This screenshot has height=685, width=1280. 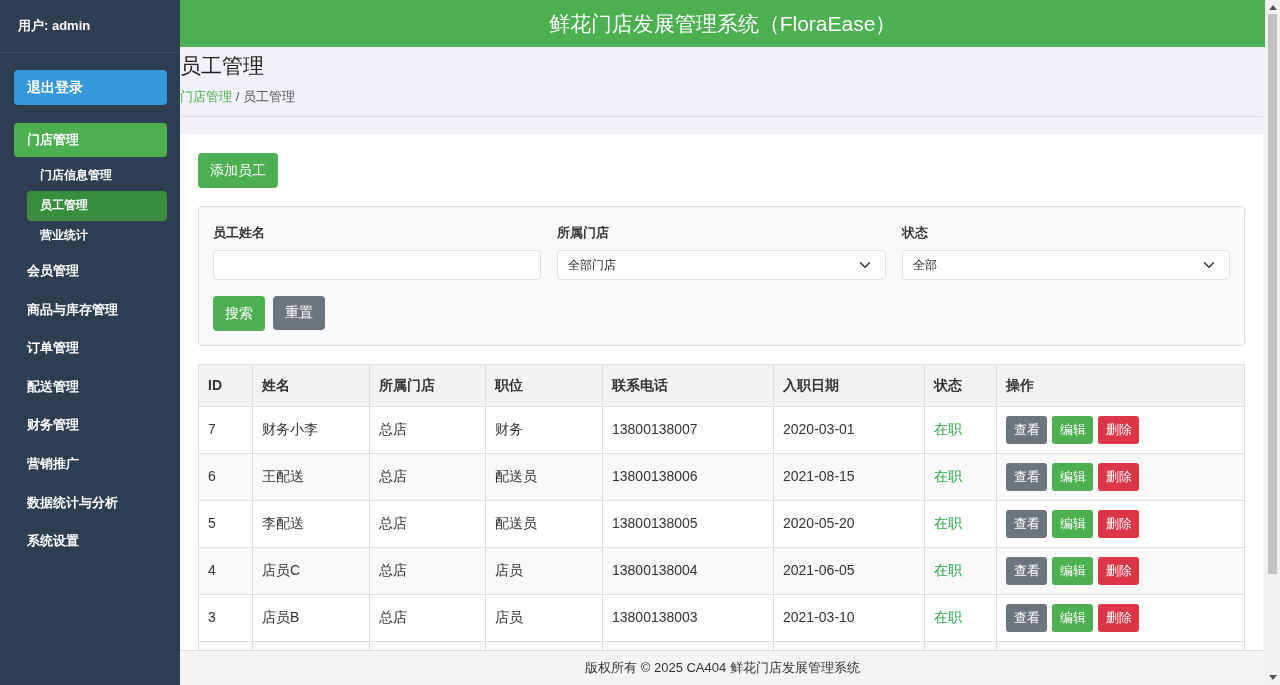 I want to click on table-cell: 店员C, so click(x=311, y=570).